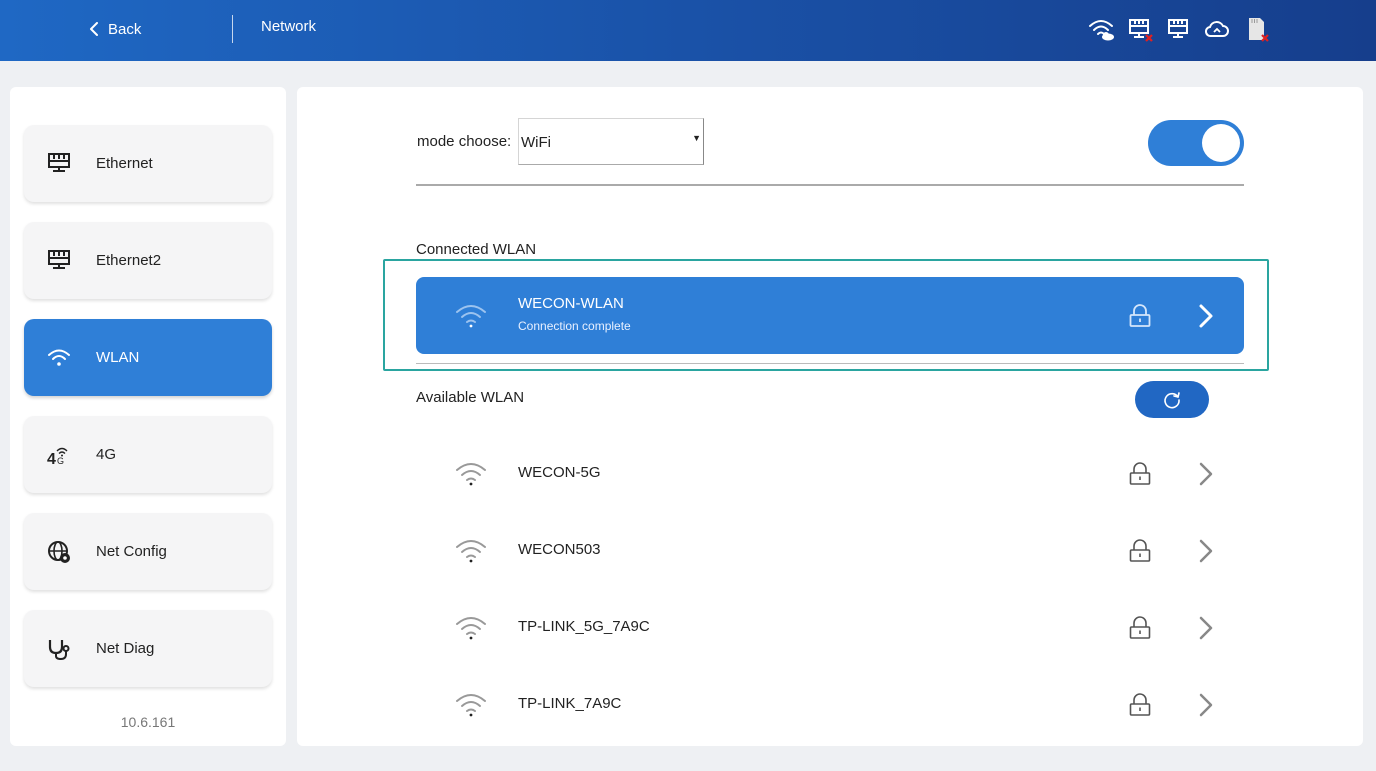 This screenshot has width=1376, height=771. Describe the element at coordinates (536, 142) in the screenshot. I see `mode-select-value: WiFi` at that location.